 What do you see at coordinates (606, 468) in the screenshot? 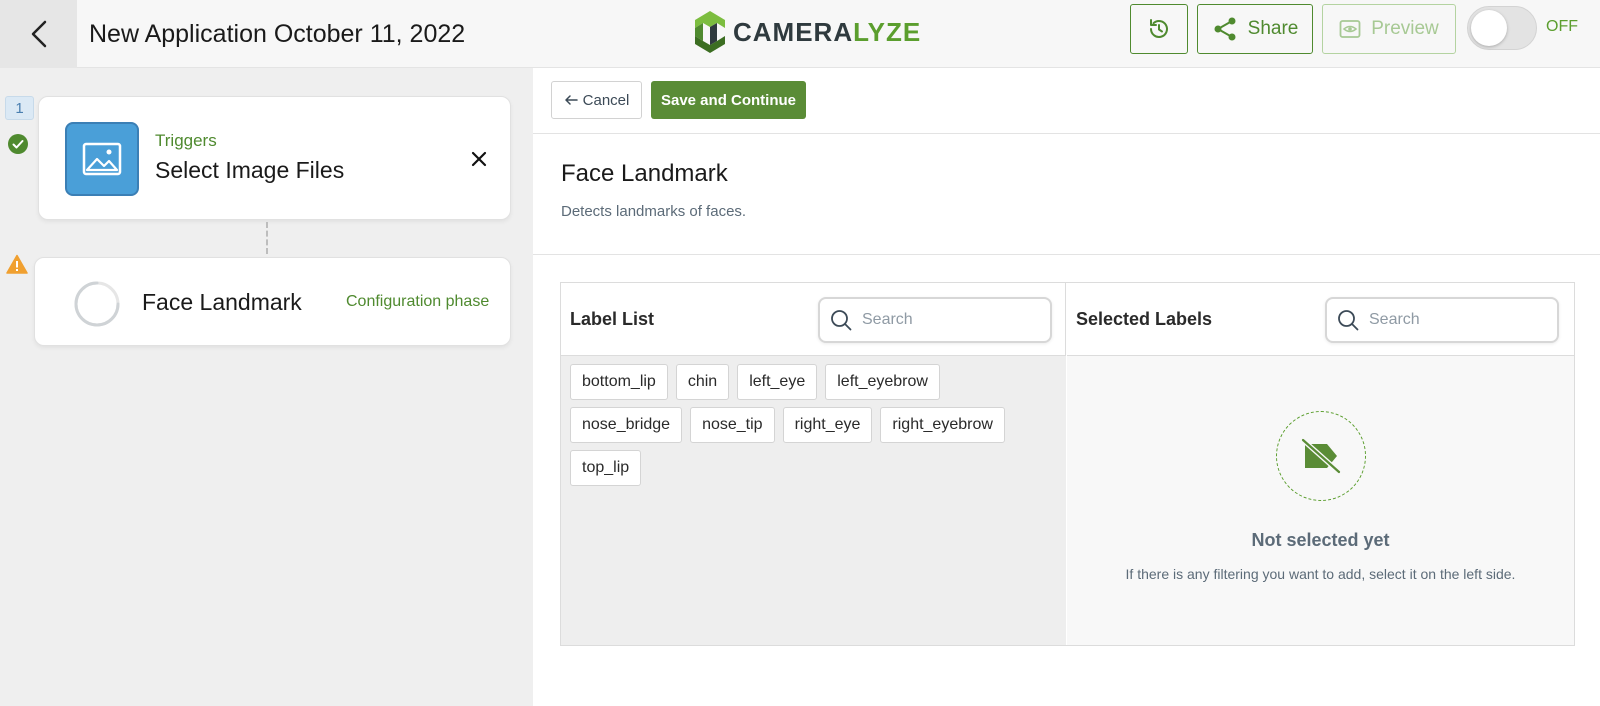
I see `label-tag: top_lip` at bounding box center [606, 468].